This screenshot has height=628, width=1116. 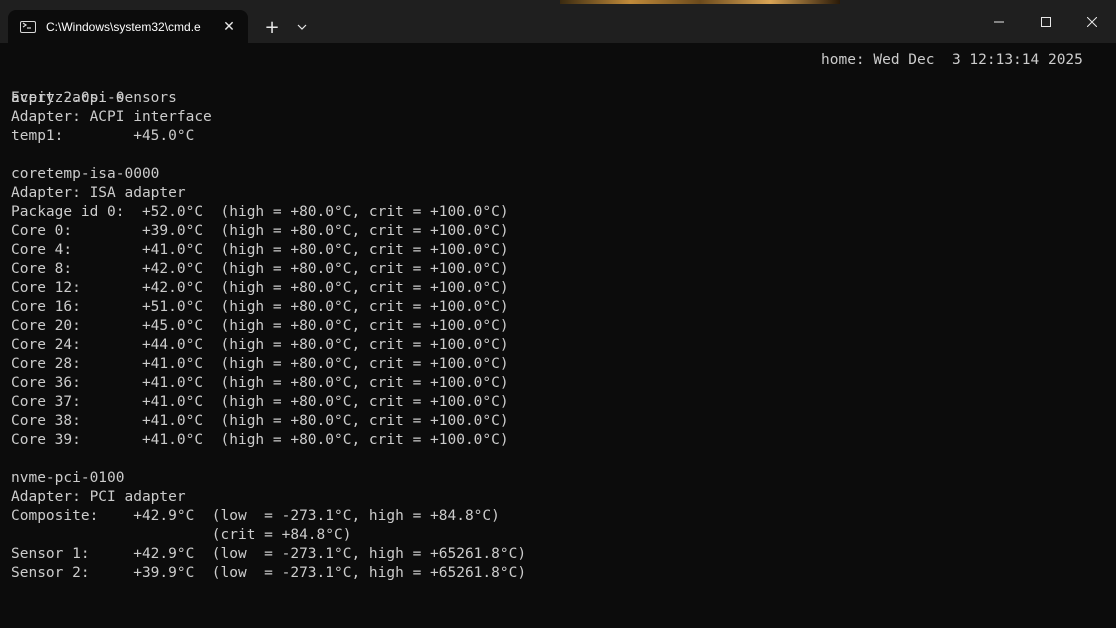 What do you see at coordinates (229, 27) in the screenshot?
I see `close-tab-icon: ✕` at bounding box center [229, 27].